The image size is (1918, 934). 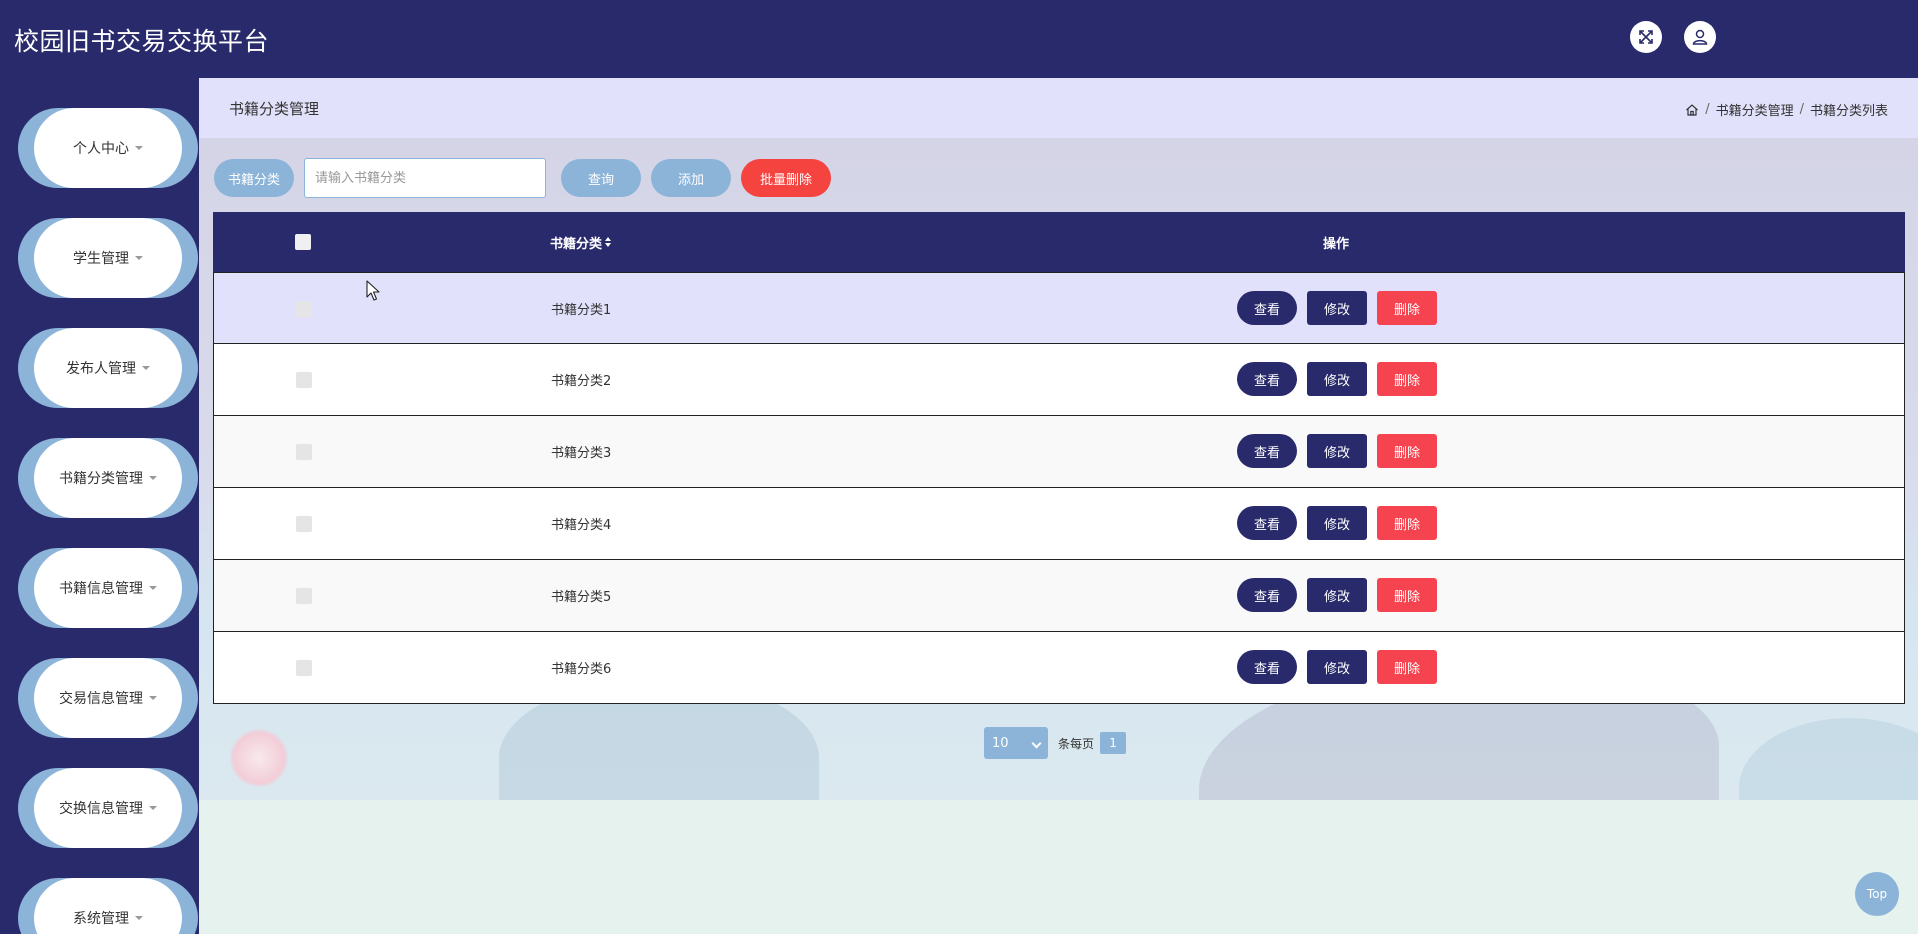 I want to click on app-title: 校园旧书交易交换平台, so click(x=142, y=41).